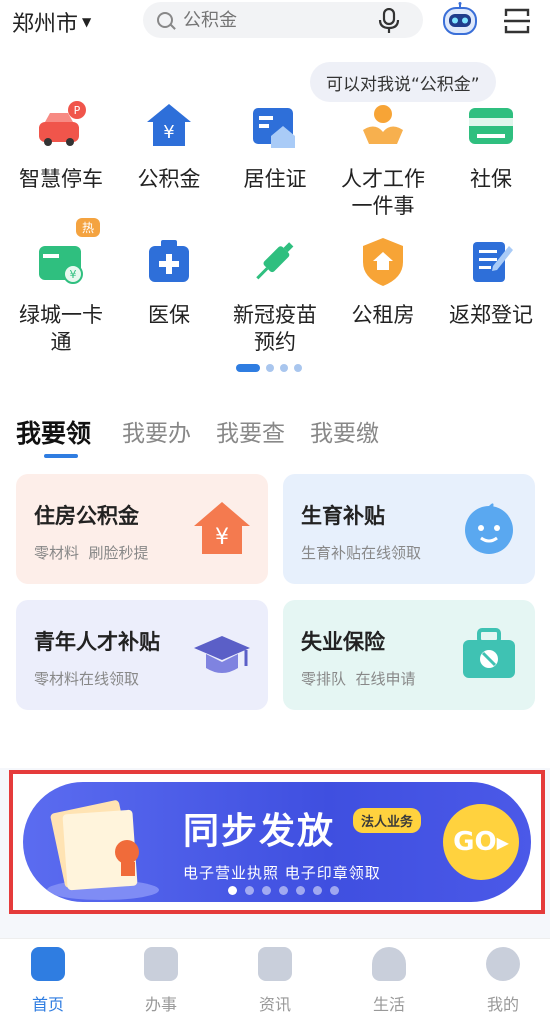  What do you see at coordinates (493, 262) in the screenshot?
I see `notebook-pen-icon` at bounding box center [493, 262].